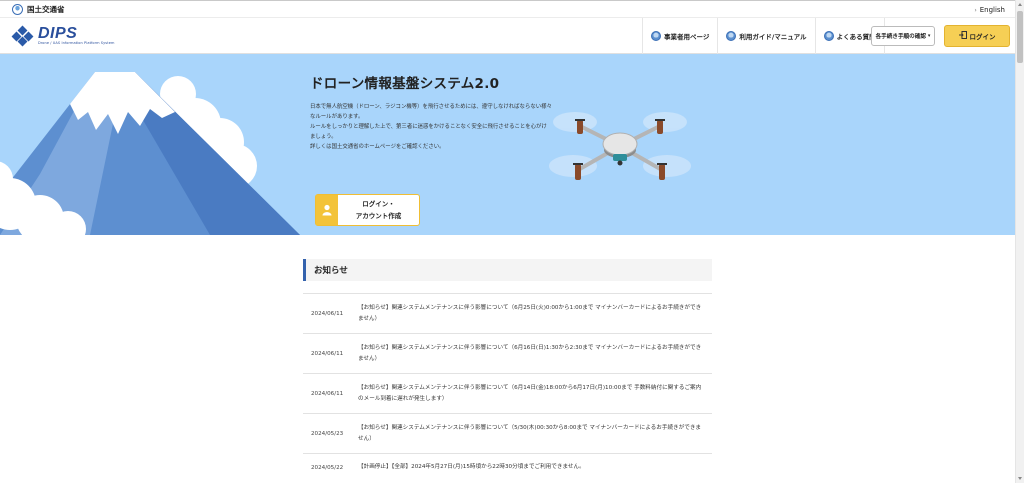 The image size is (1024, 483). Describe the element at coordinates (46, 9) in the screenshot. I see `ministry-name: 国土交通省` at that location.